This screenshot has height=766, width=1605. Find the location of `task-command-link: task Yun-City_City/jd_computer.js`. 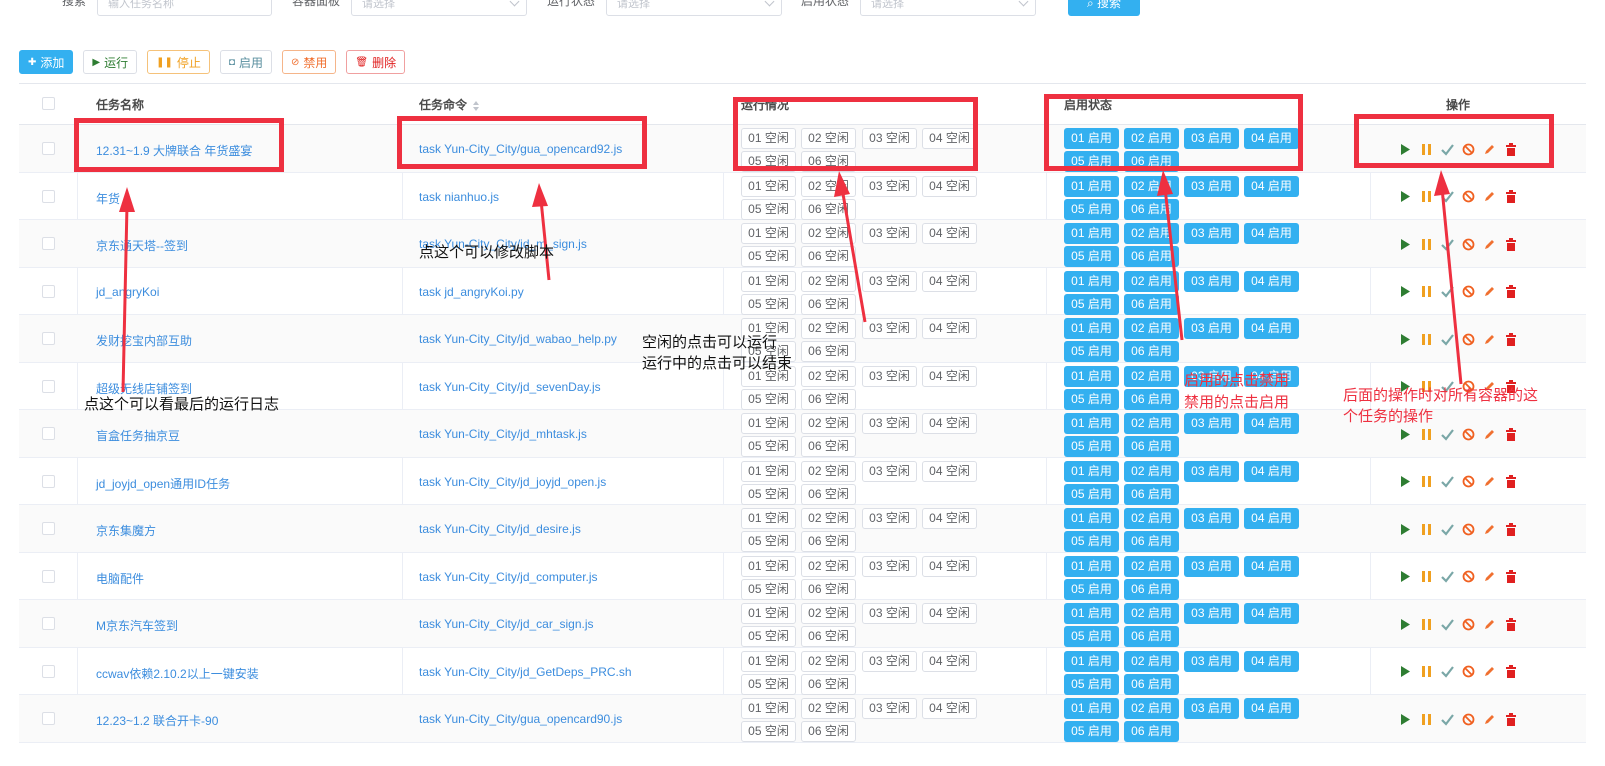

task-command-link: task Yun-City_City/jd_computer.js is located at coordinates (508, 577).